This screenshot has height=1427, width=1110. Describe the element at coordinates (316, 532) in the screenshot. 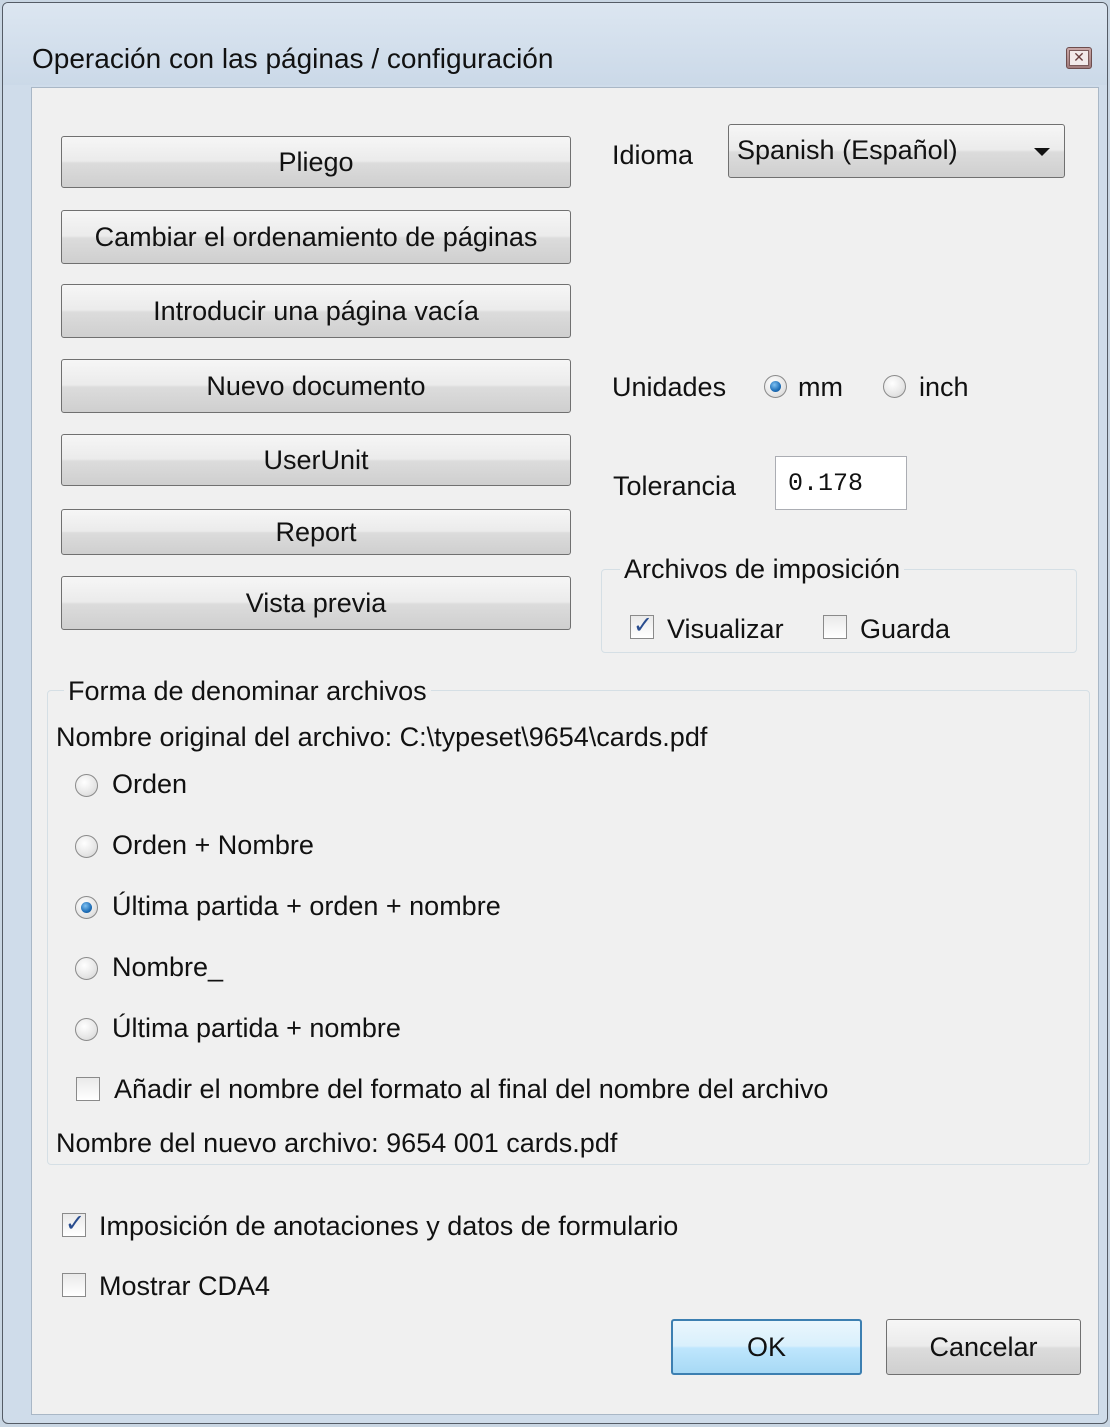

I see `report-button: Report` at that location.